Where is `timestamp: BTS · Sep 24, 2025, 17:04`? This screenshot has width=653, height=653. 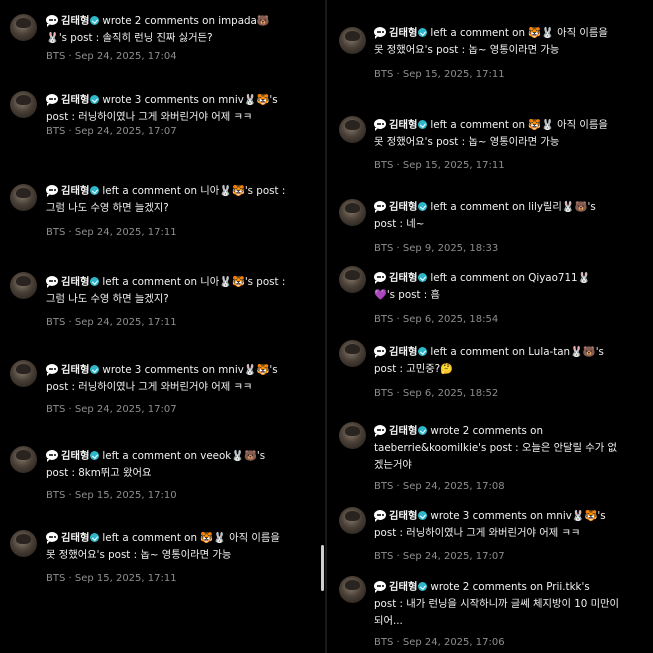 timestamp: BTS · Sep 24, 2025, 17:04 is located at coordinates (111, 56).